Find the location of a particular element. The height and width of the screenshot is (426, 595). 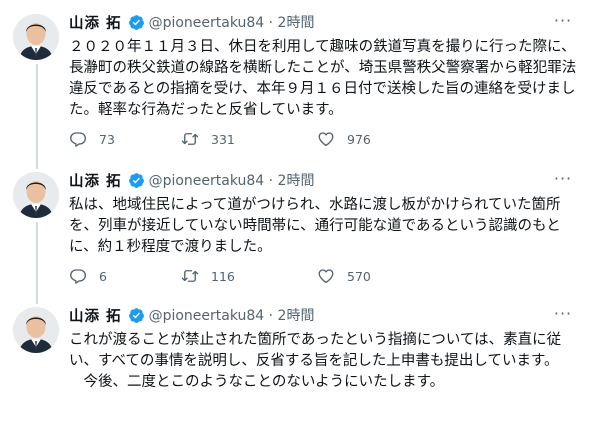

retweet-count: 331 is located at coordinates (223, 139).